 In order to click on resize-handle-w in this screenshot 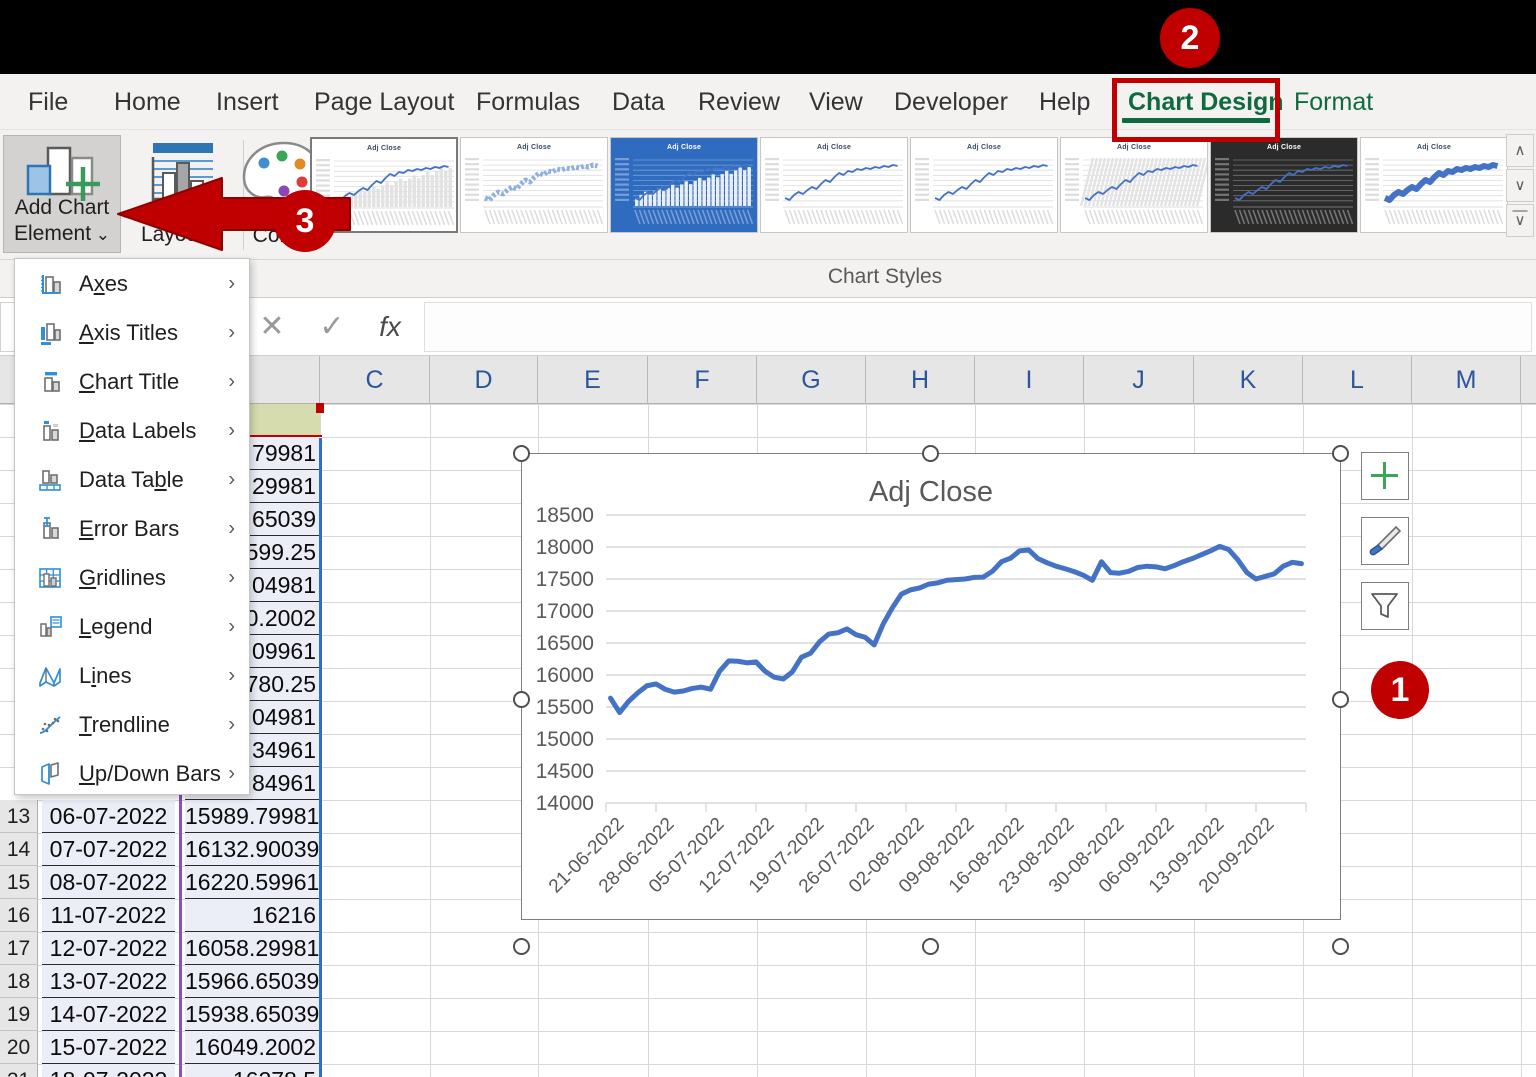, I will do `click(521, 699)`.